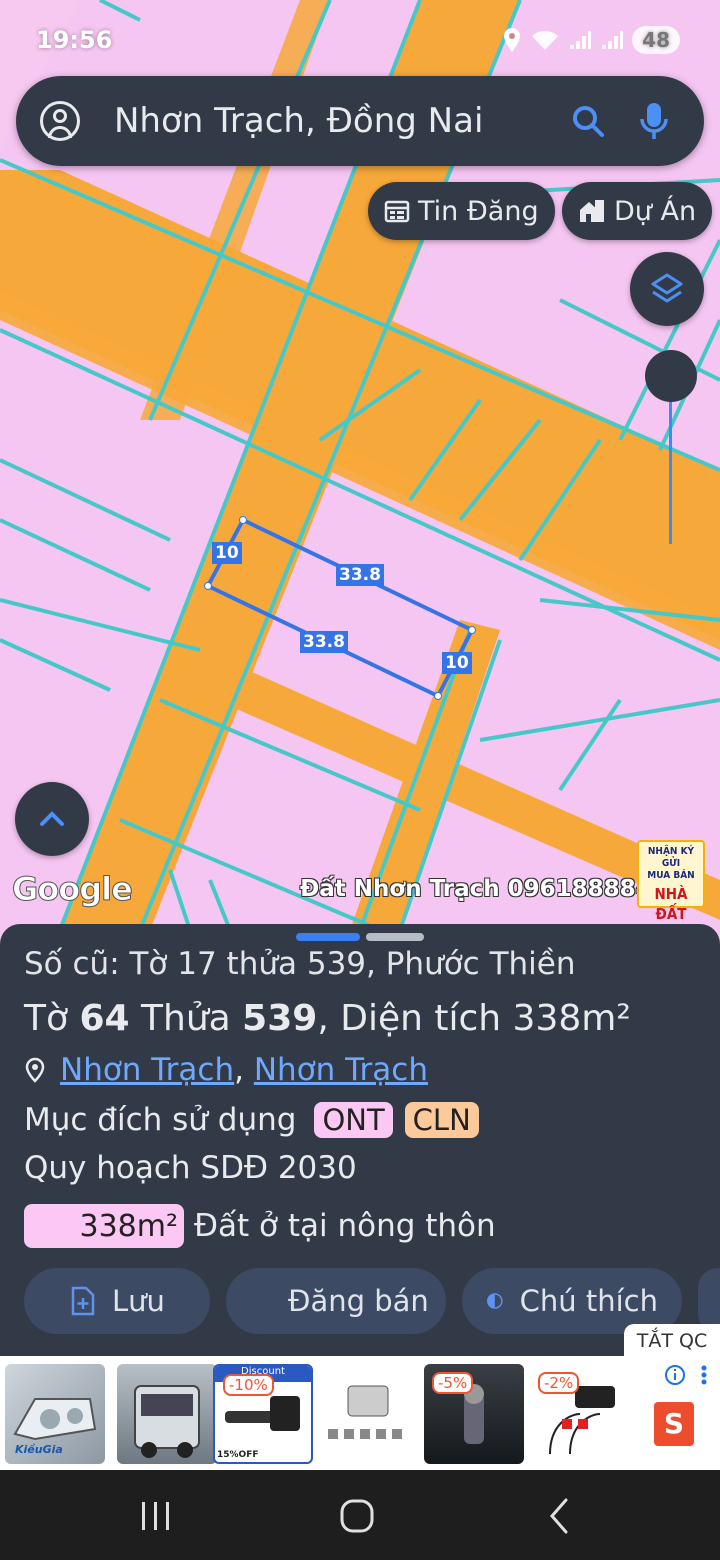 Image resolution: width=720 pixels, height=1560 pixels. I want to click on edge-length-right: 10, so click(457, 663).